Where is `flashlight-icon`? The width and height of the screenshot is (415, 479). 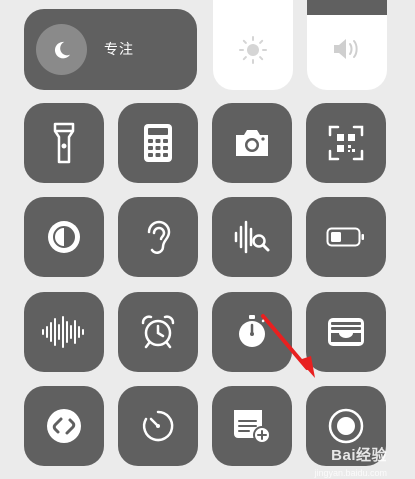
flashlight-icon is located at coordinates (64, 143).